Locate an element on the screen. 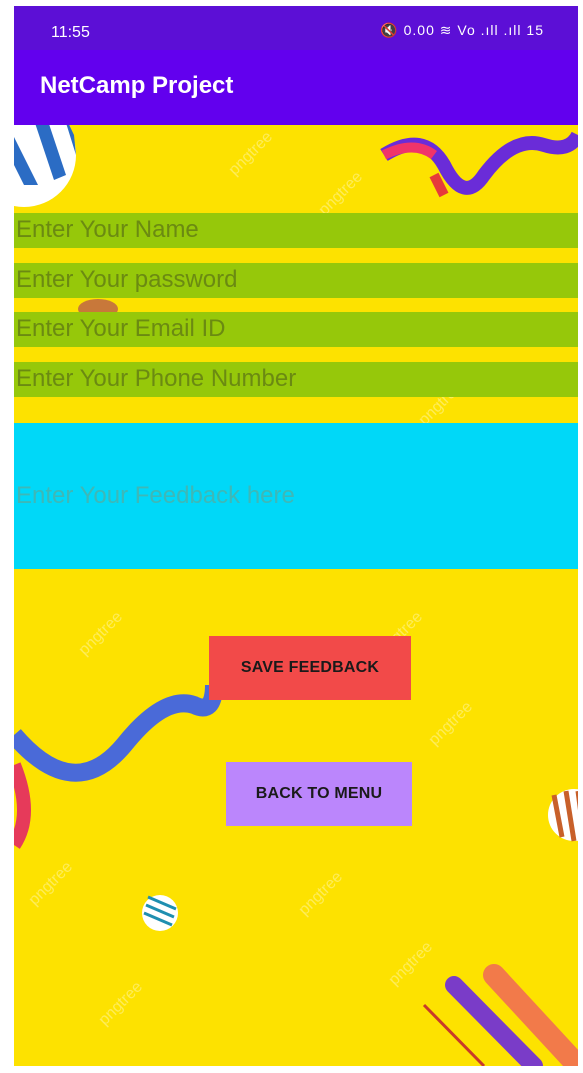  feedback-input: Enter Your Feedback here is located at coordinates (296, 496).